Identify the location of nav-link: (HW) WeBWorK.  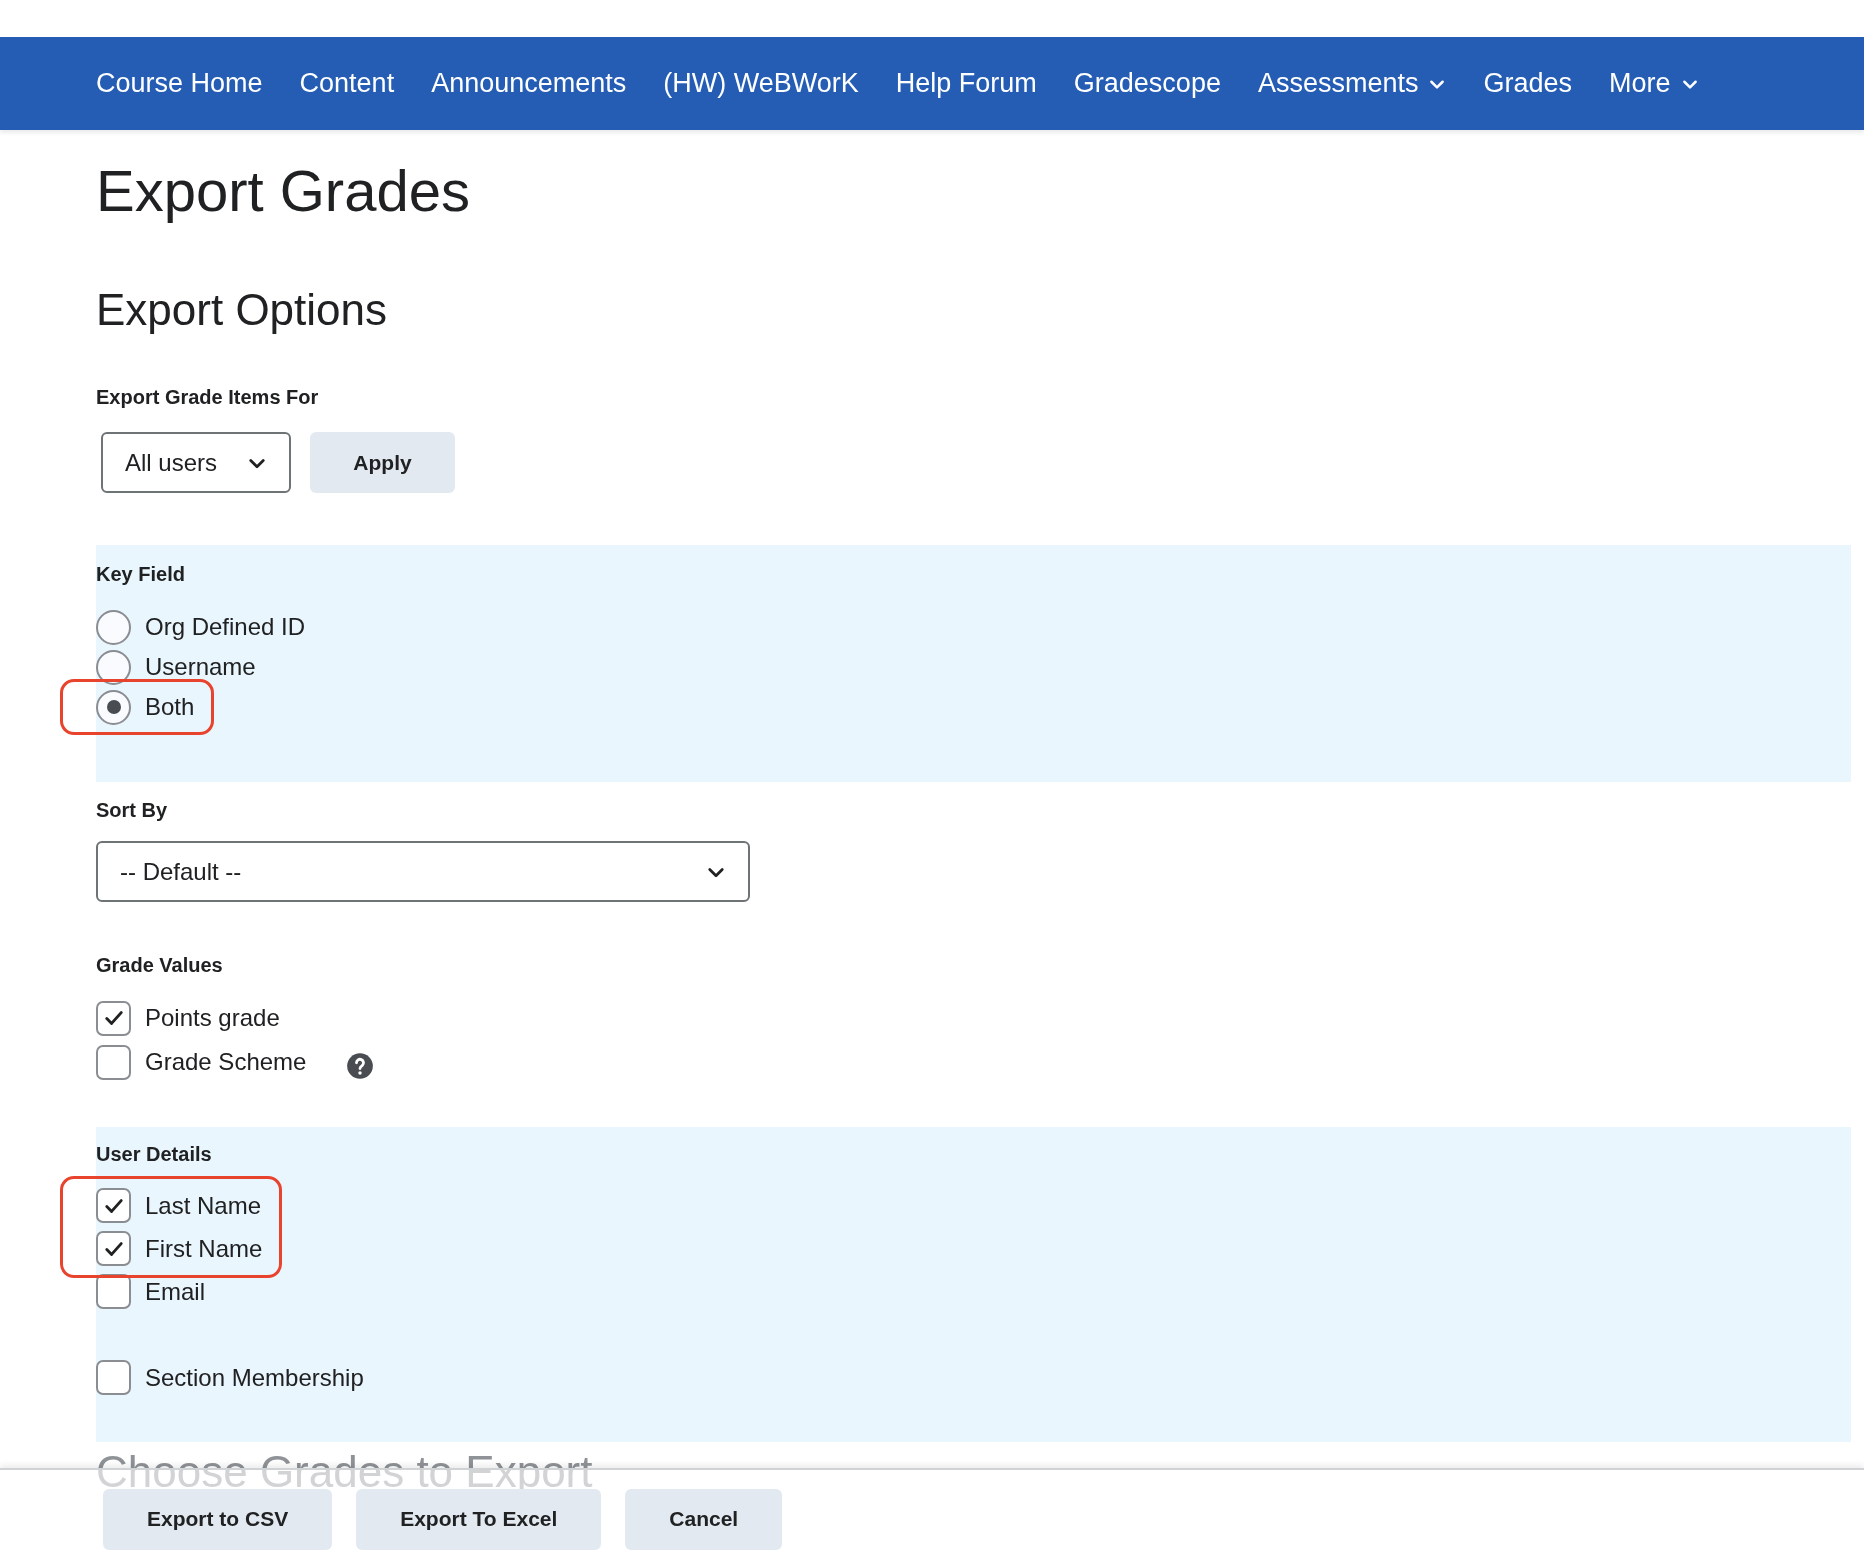
(761, 83).